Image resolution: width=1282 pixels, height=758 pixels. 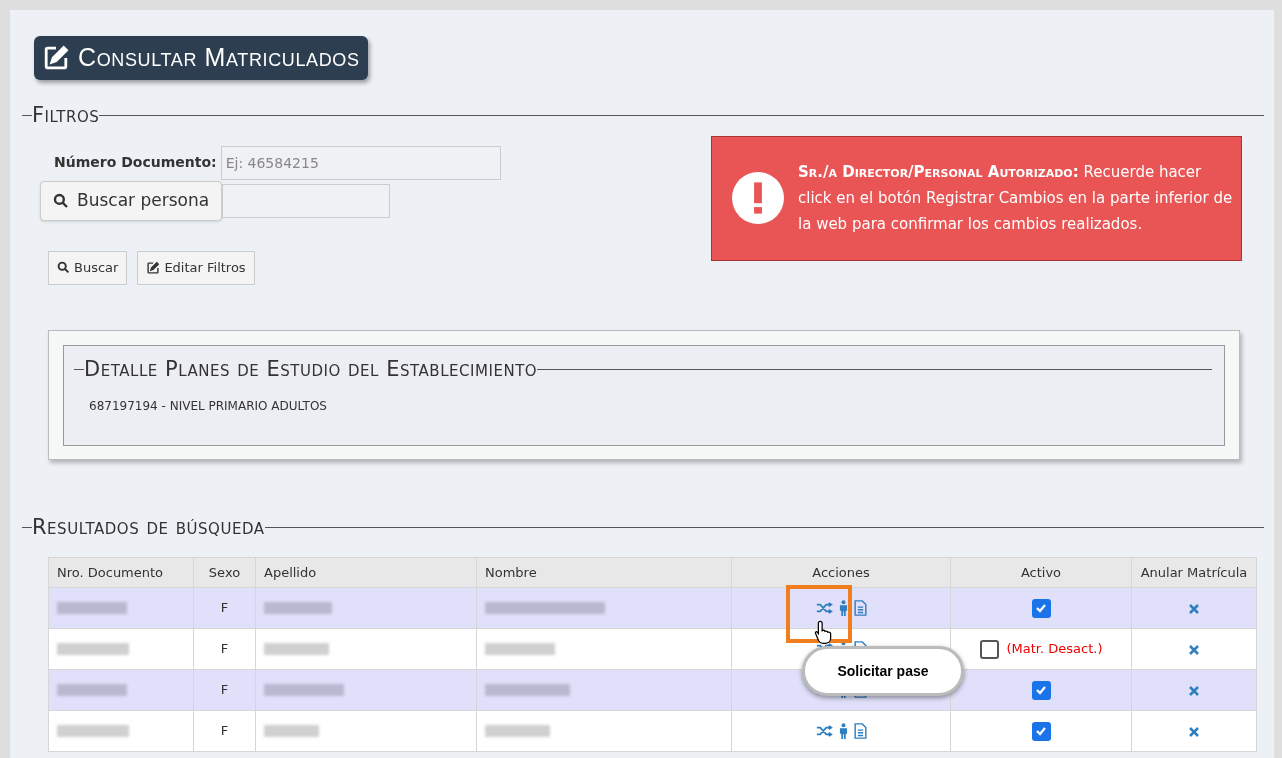 I want to click on filters-legend: Filtros, so click(x=66, y=116).